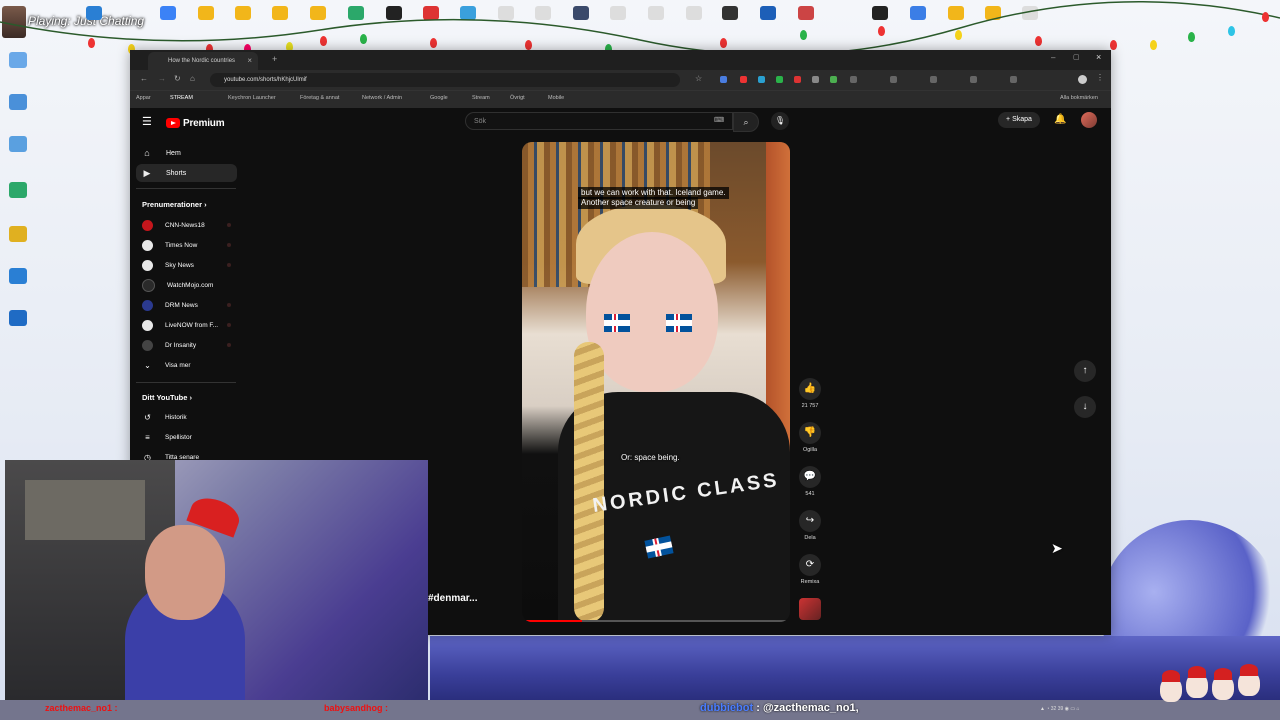  I want to click on minimize-icon: –, so click(1053, 57).